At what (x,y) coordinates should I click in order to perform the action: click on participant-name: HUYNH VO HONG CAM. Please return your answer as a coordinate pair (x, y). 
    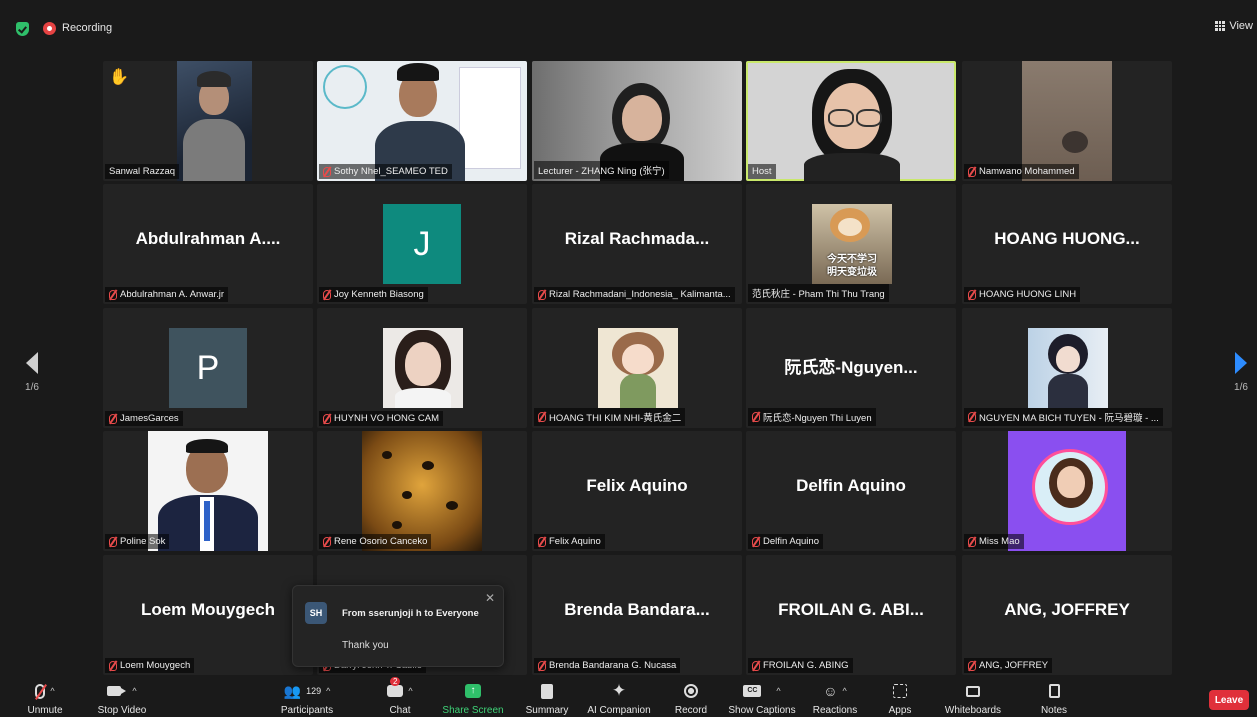
    Looking at the image, I should click on (381, 418).